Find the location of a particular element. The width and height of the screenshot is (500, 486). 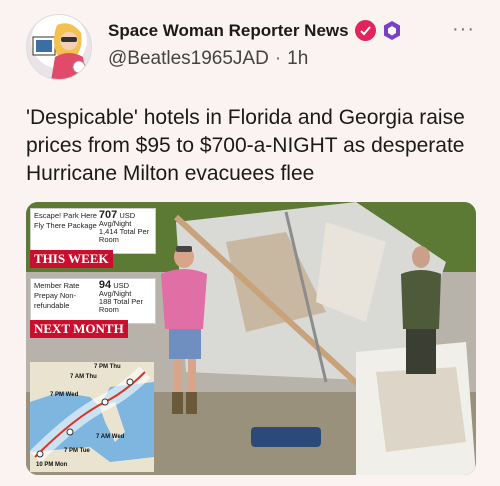

this-week-tag: THIS WEEK is located at coordinates (71, 259).